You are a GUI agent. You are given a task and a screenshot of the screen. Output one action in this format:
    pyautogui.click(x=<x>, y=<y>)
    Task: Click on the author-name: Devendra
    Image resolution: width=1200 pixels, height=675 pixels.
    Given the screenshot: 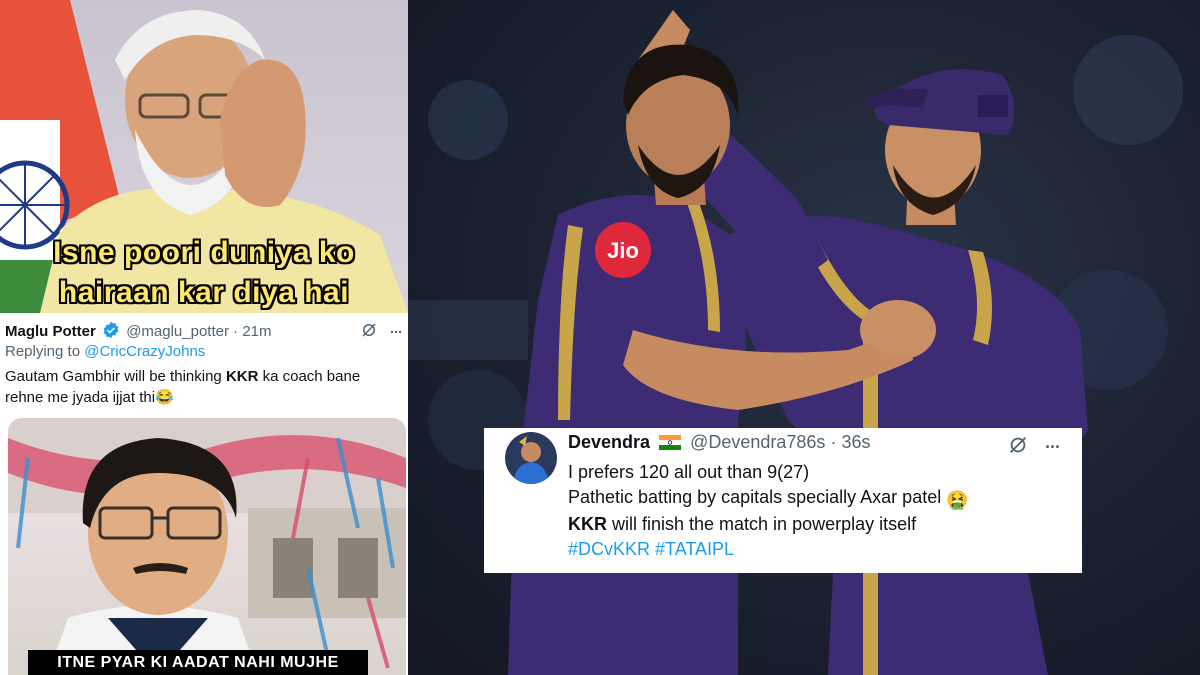 What is the action you would take?
    pyautogui.click(x=609, y=442)
    